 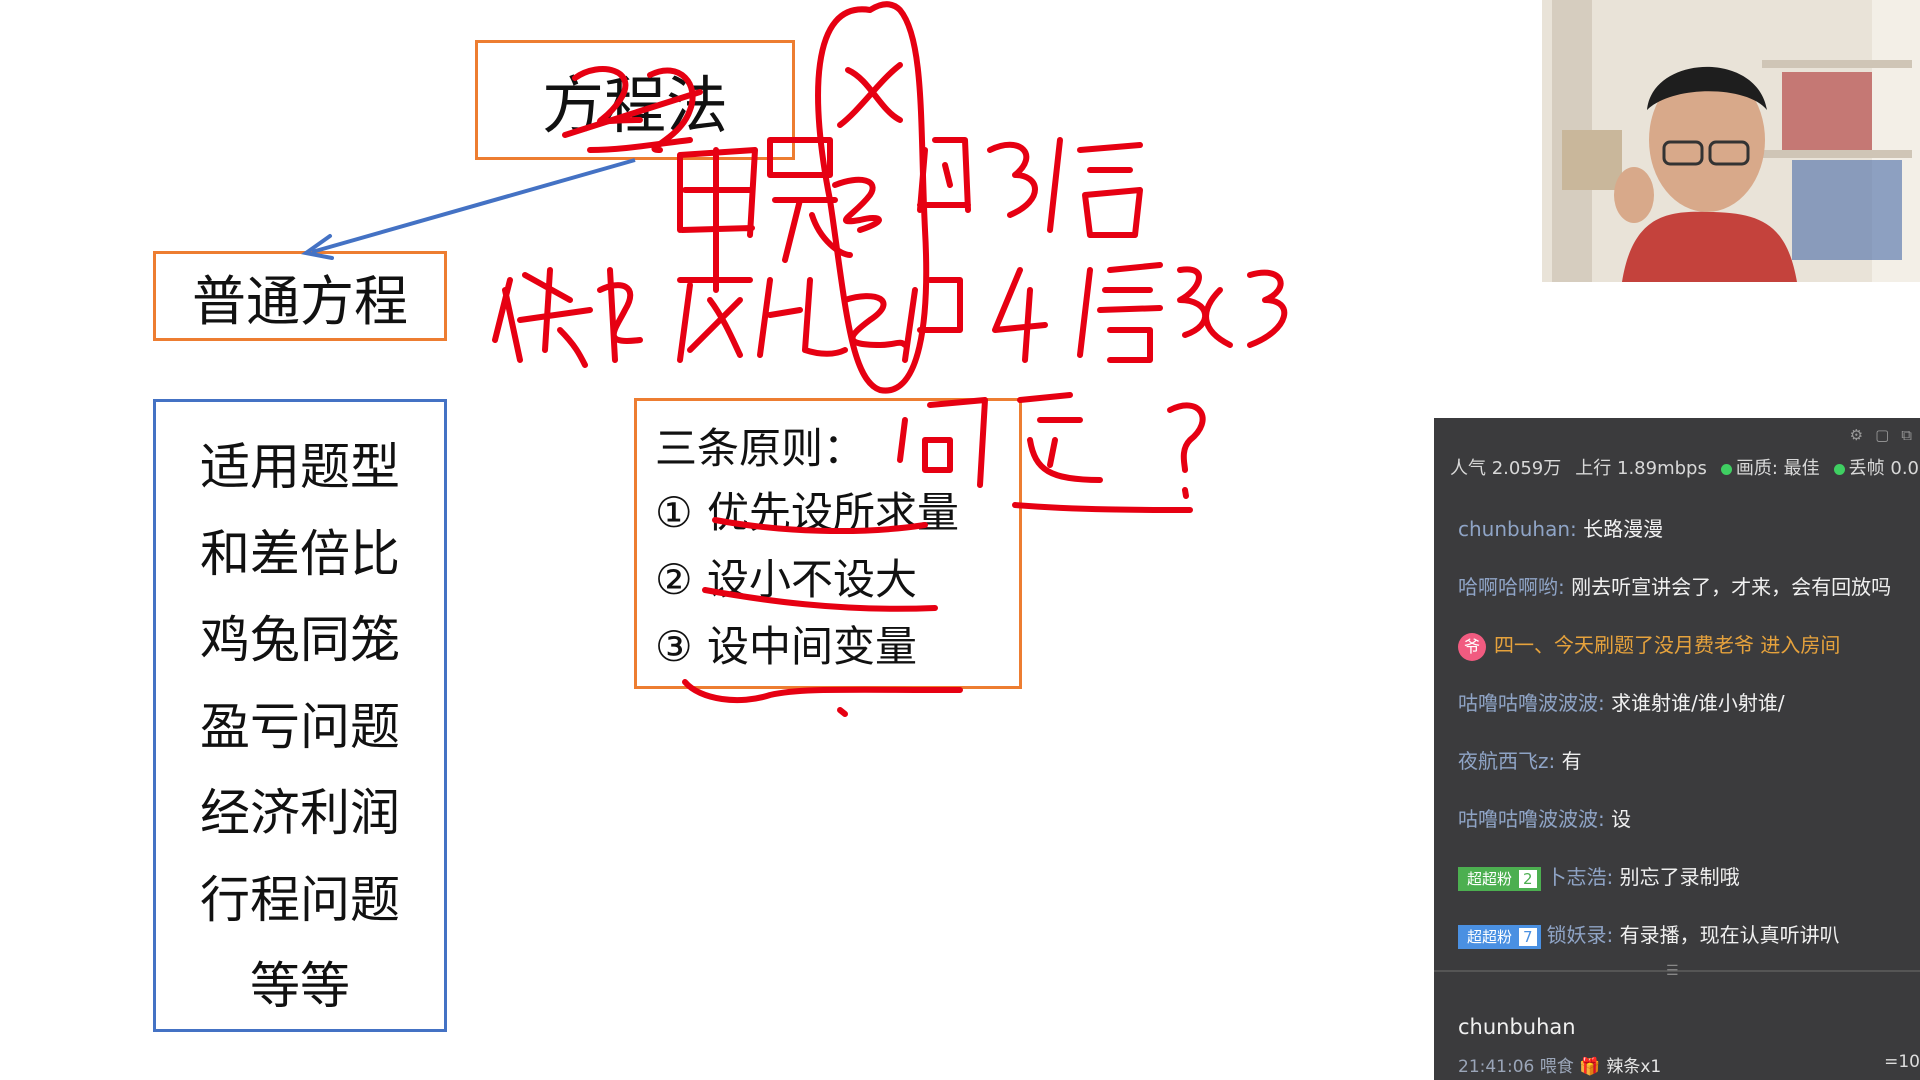 What do you see at coordinates (1667, 645) in the screenshot?
I see `system-text: 四一、今天刷题了没月费老爷 进入房间` at bounding box center [1667, 645].